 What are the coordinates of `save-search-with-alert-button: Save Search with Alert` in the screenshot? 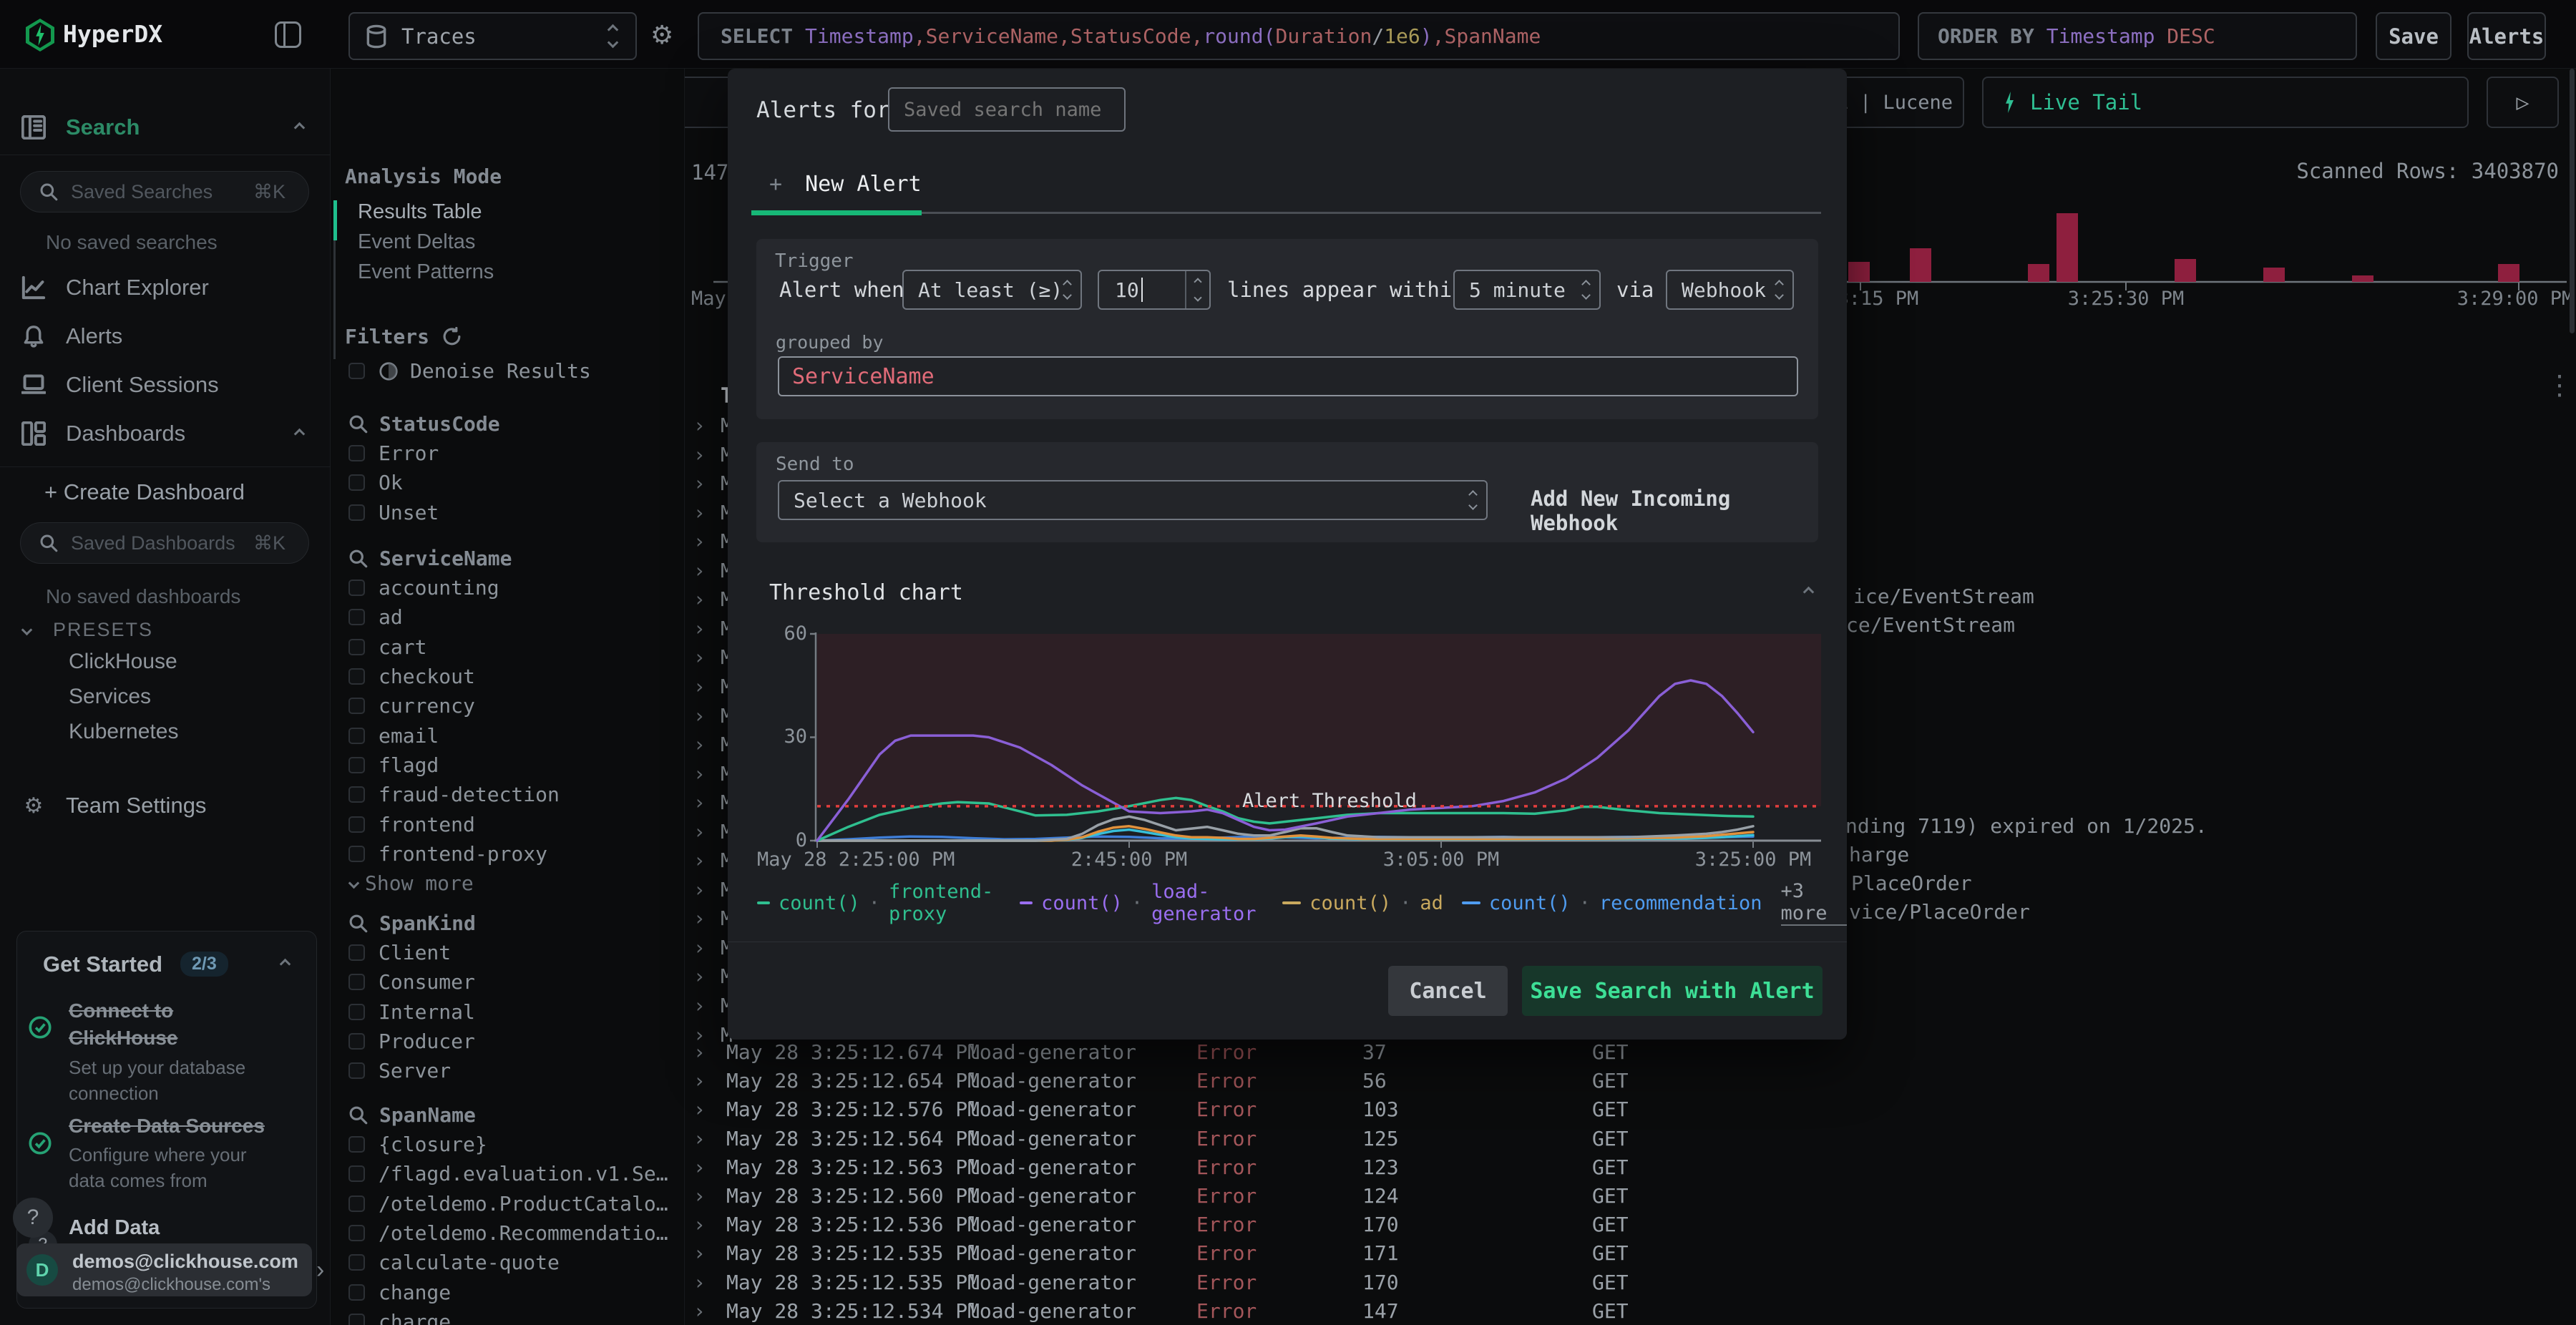 It's located at (1673, 991).